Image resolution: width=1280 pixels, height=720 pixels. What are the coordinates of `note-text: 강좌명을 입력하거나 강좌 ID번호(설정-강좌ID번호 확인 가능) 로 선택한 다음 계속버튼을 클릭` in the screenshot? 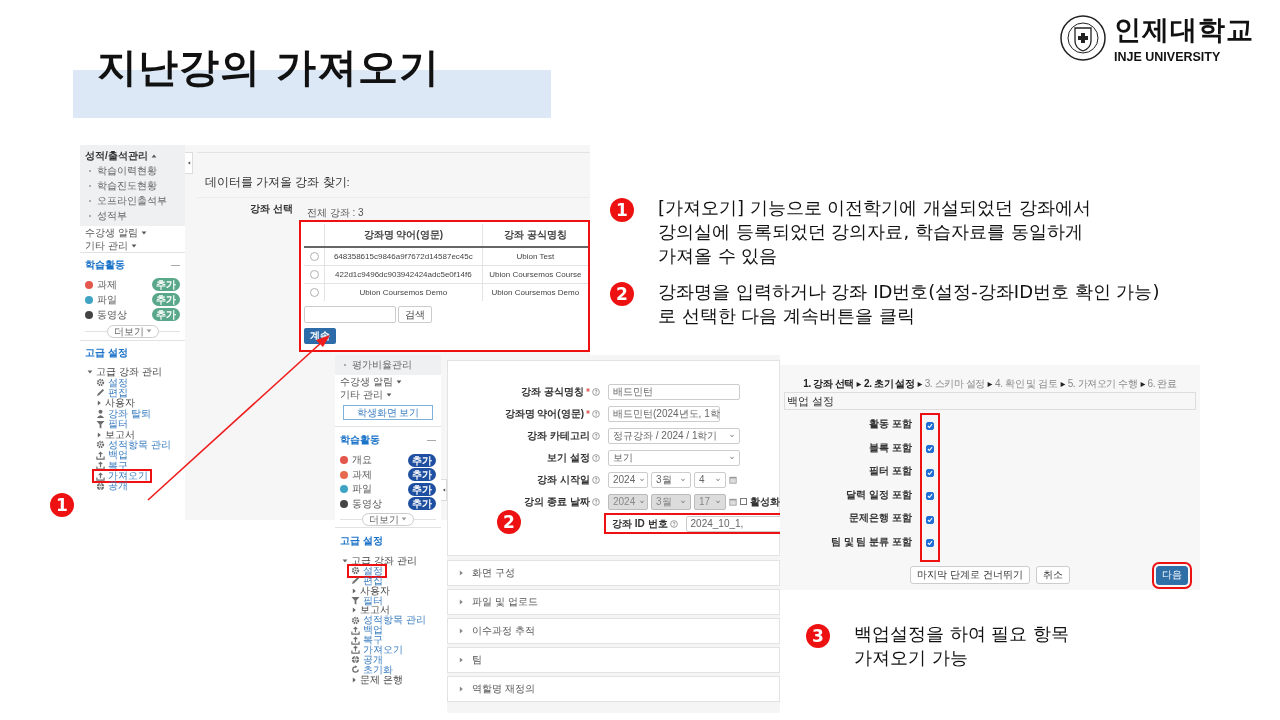 It's located at (909, 304).